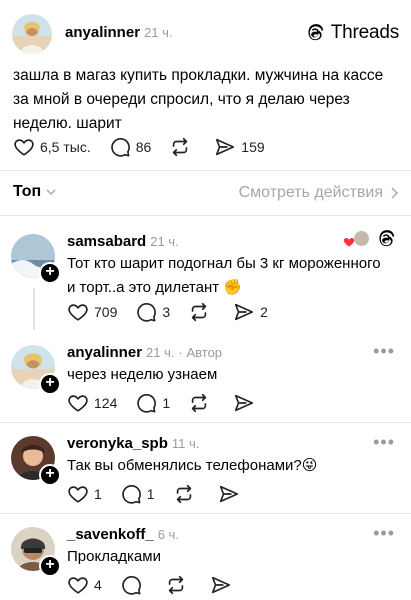  What do you see at coordinates (114, 556) in the screenshot?
I see `comment-text: Прокладками` at bounding box center [114, 556].